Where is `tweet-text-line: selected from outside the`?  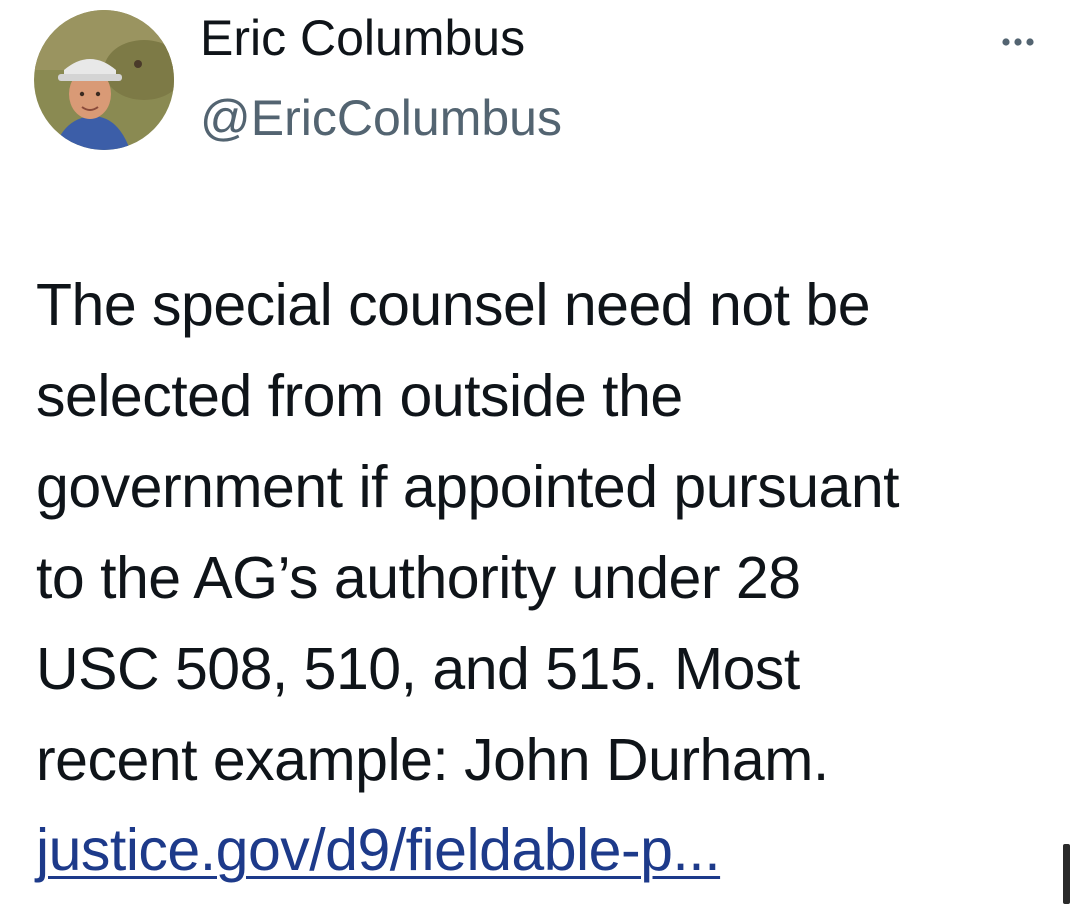
tweet-text-line: selected from outside the is located at coordinates (359, 396).